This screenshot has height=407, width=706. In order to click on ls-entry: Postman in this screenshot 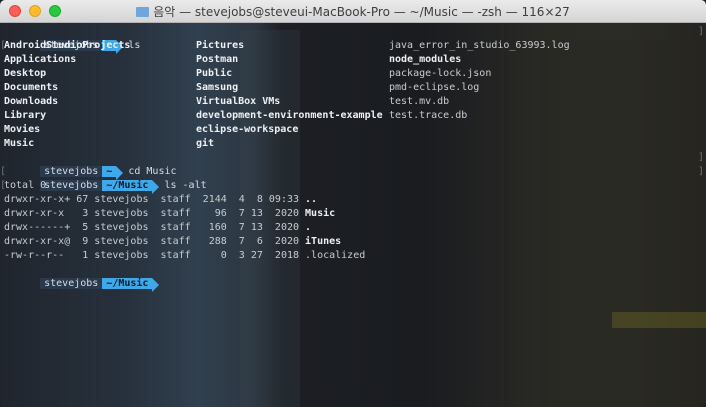, I will do `click(217, 59)`.